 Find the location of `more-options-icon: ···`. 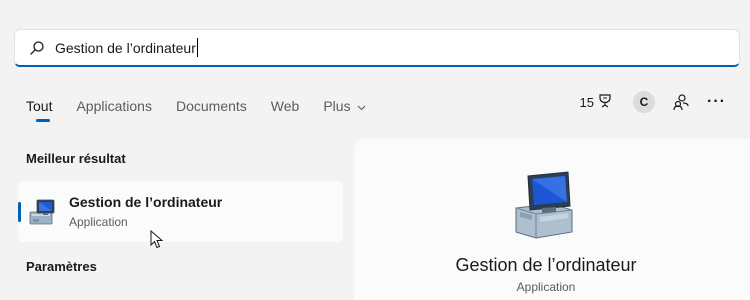

more-options-icon: ··· is located at coordinates (716, 102).